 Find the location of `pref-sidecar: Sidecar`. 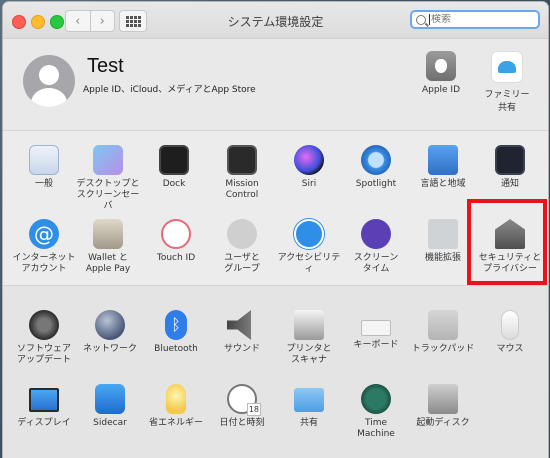

pref-sidecar: Sidecar is located at coordinates (110, 406).